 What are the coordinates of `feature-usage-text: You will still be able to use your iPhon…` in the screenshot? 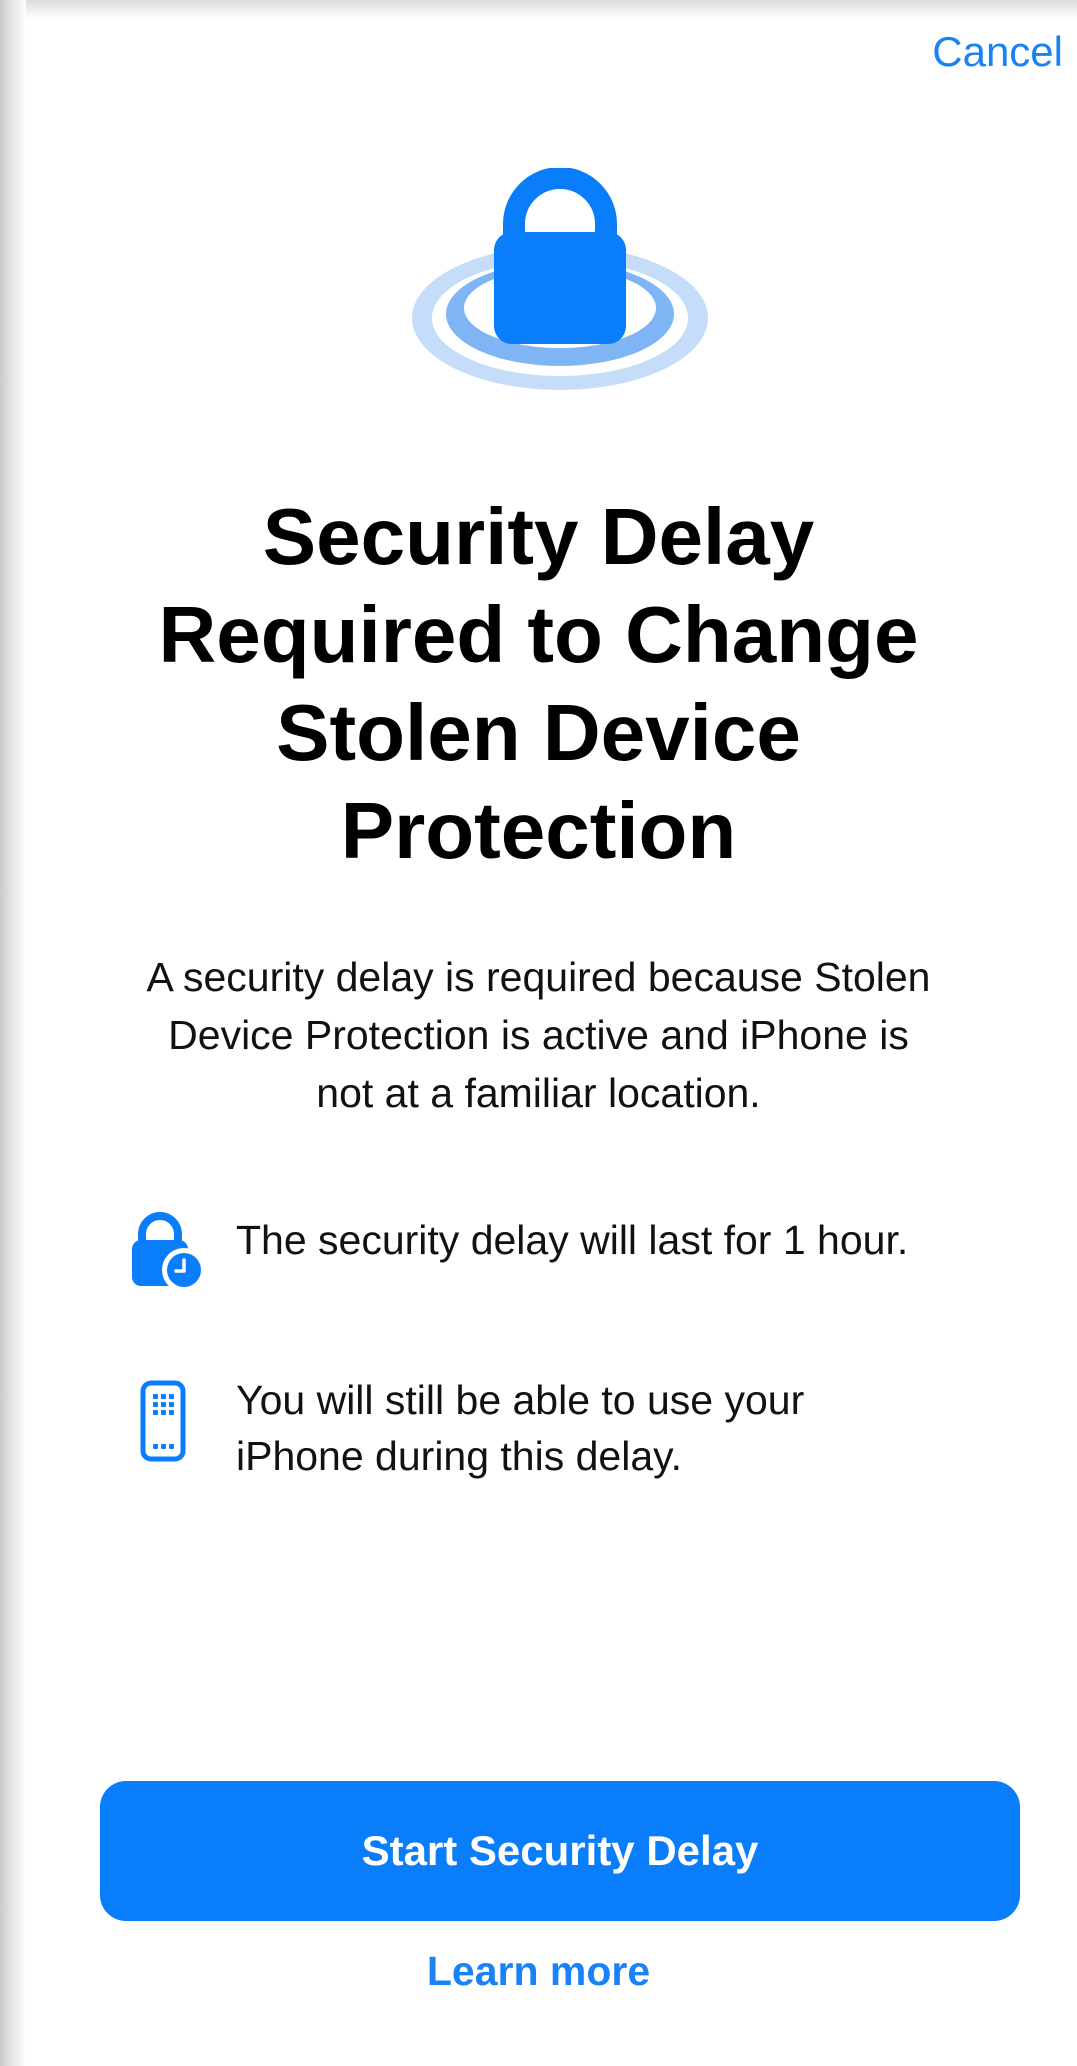 It's located at (520, 1428).